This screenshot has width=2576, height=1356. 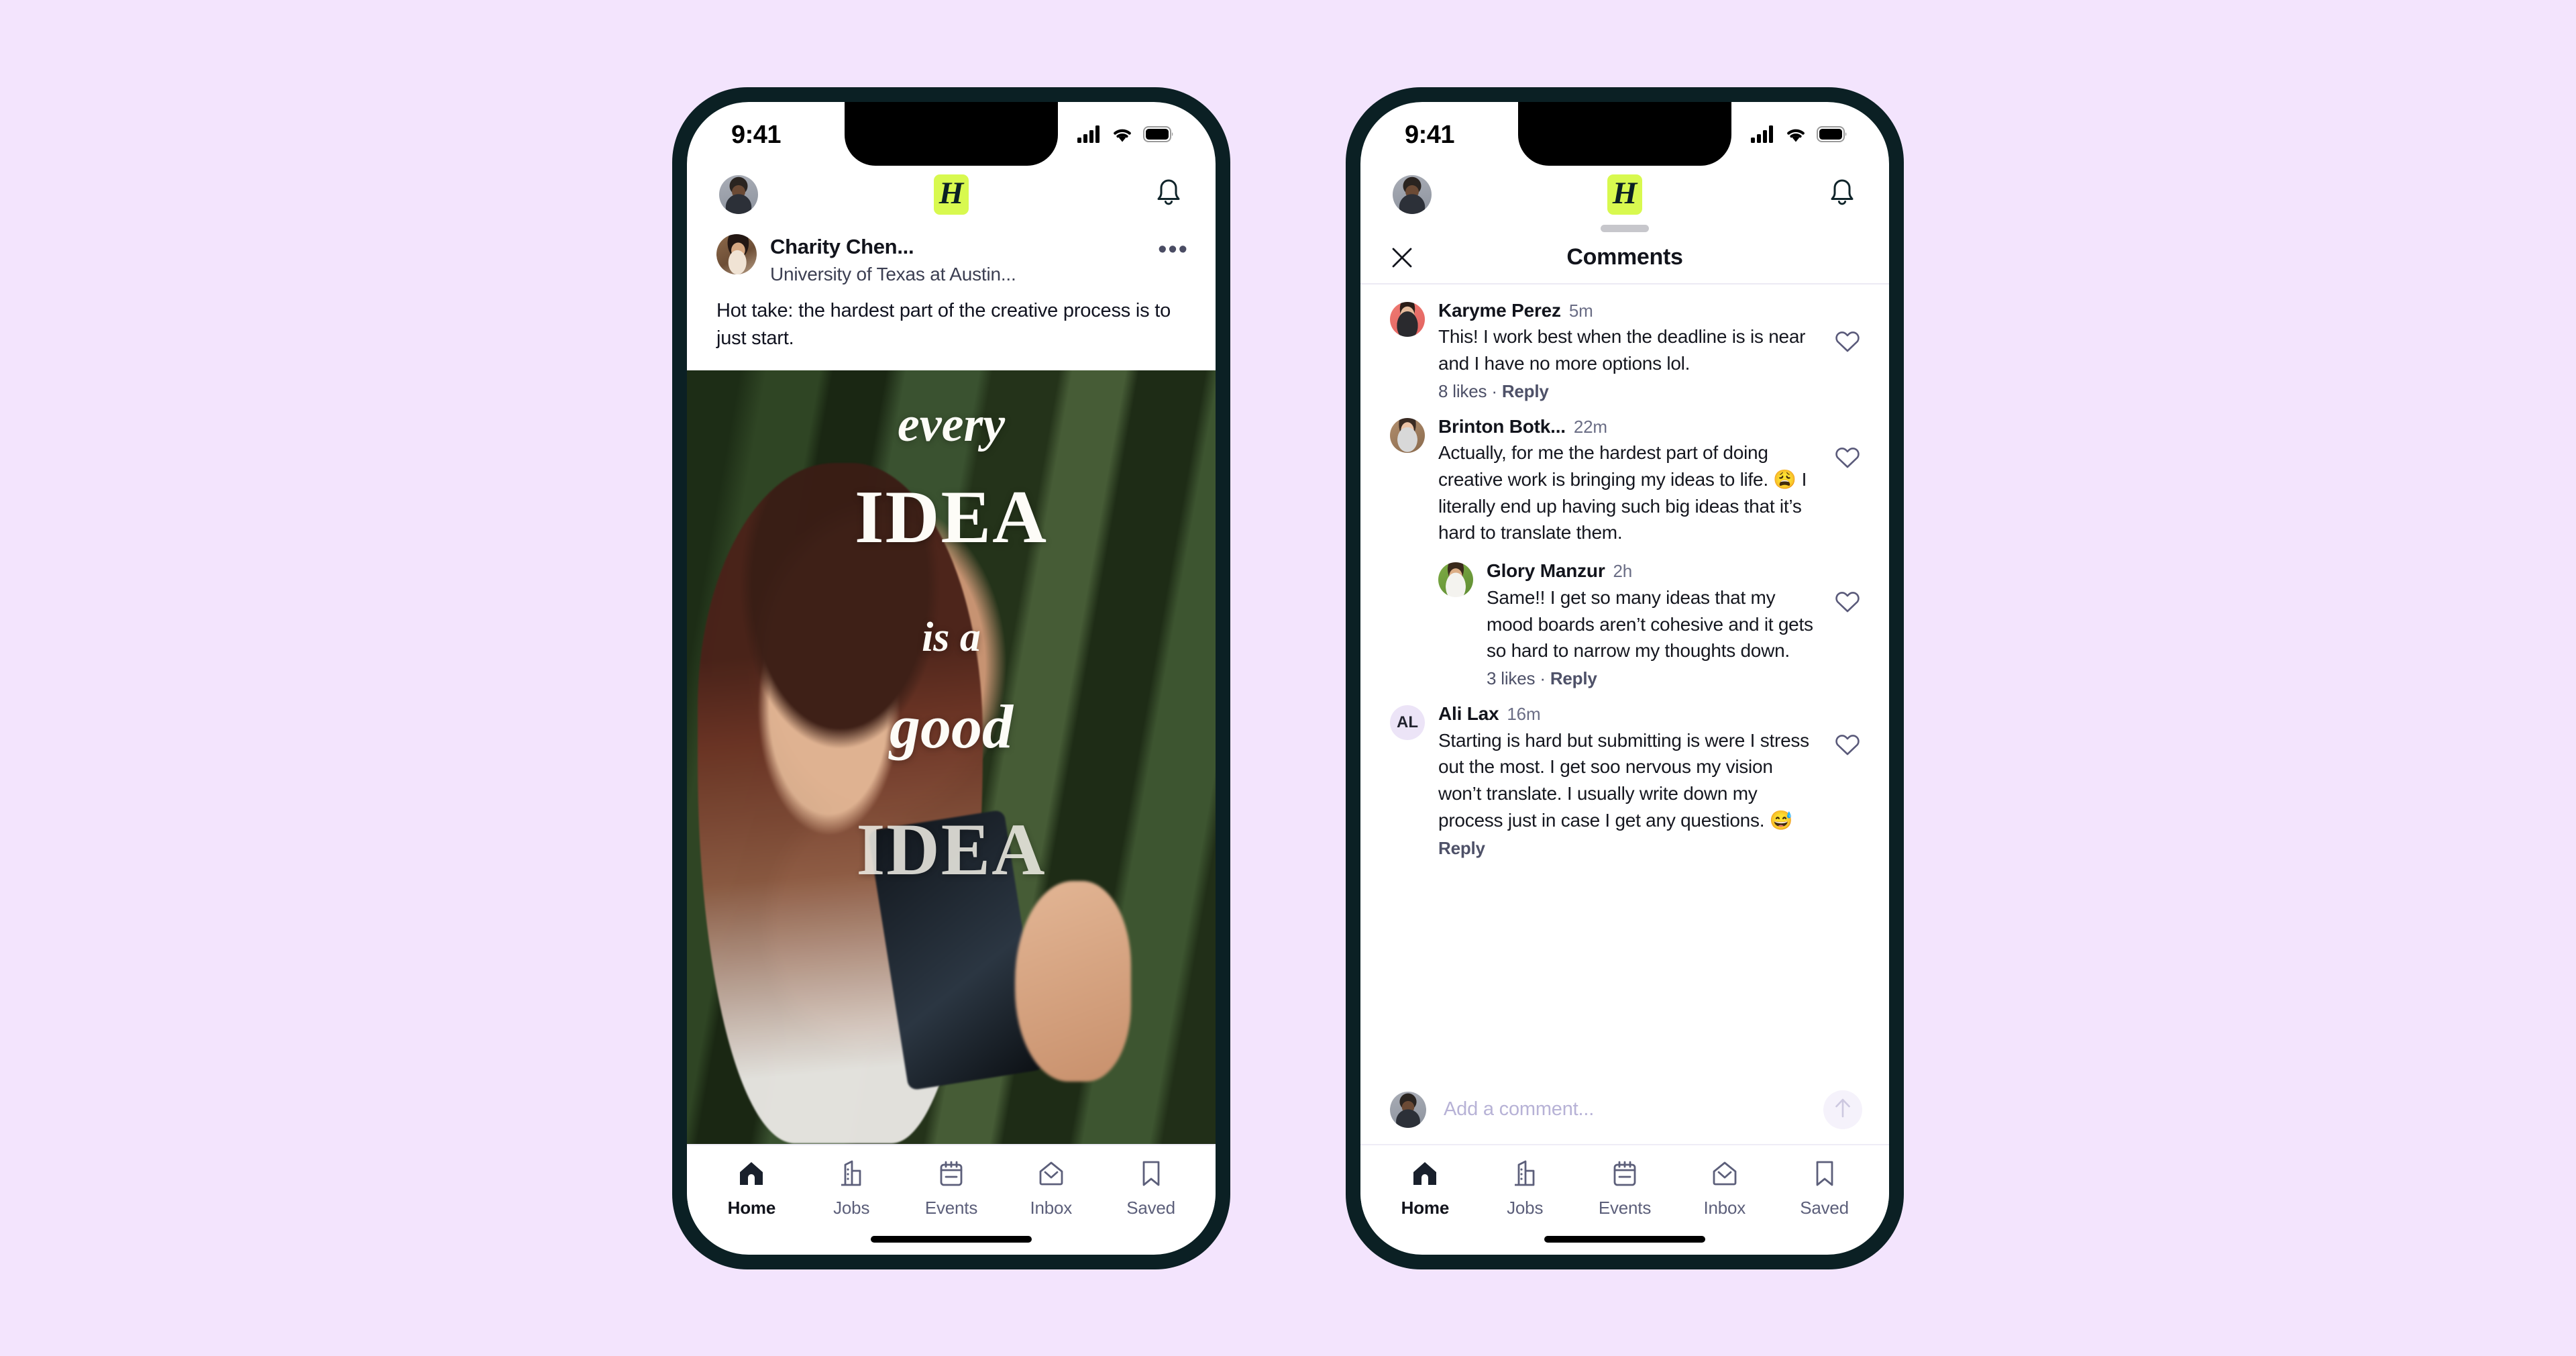 I want to click on comment-timestamp: 5m, so click(x=1580, y=310).